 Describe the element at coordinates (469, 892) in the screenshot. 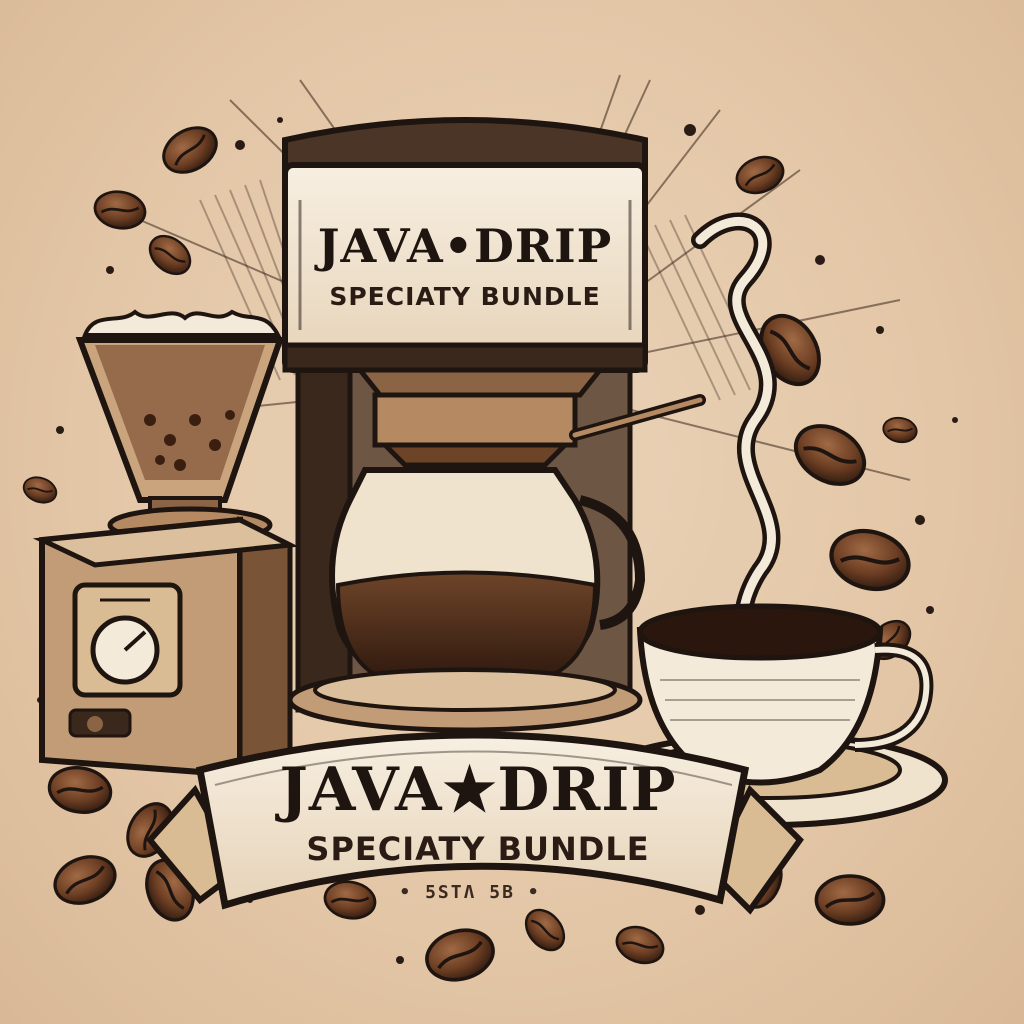

I see `banner-small-text: • 5STɅ 5B •` at that location.